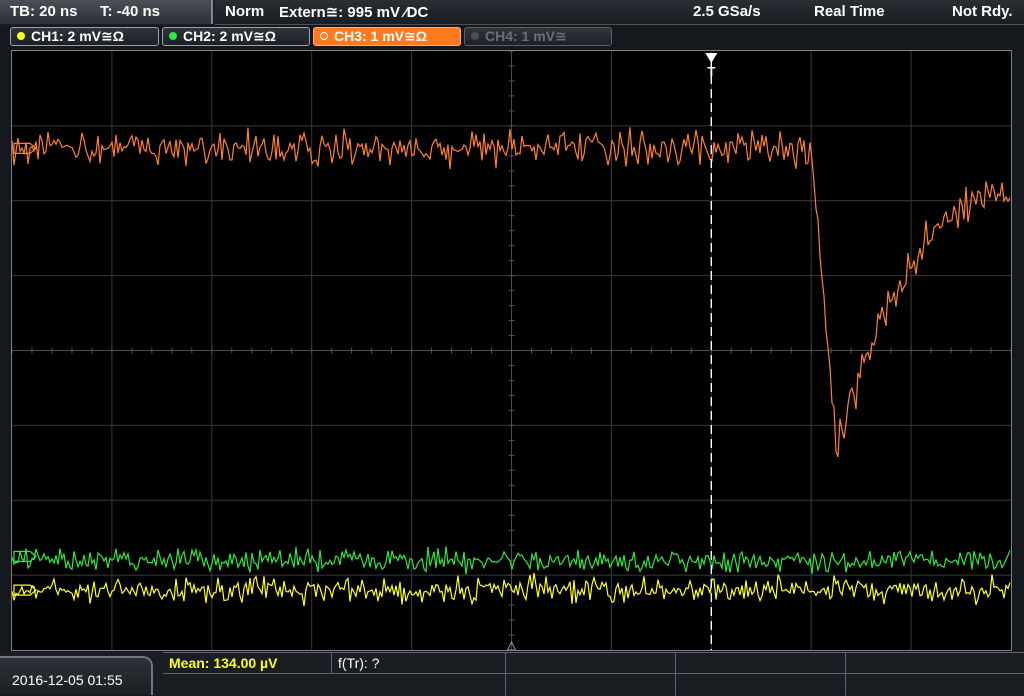  Describe the element at coordinates (130, 11) in the screenshot. I see `trigger-offset-value: T: -40 ns` at that location.